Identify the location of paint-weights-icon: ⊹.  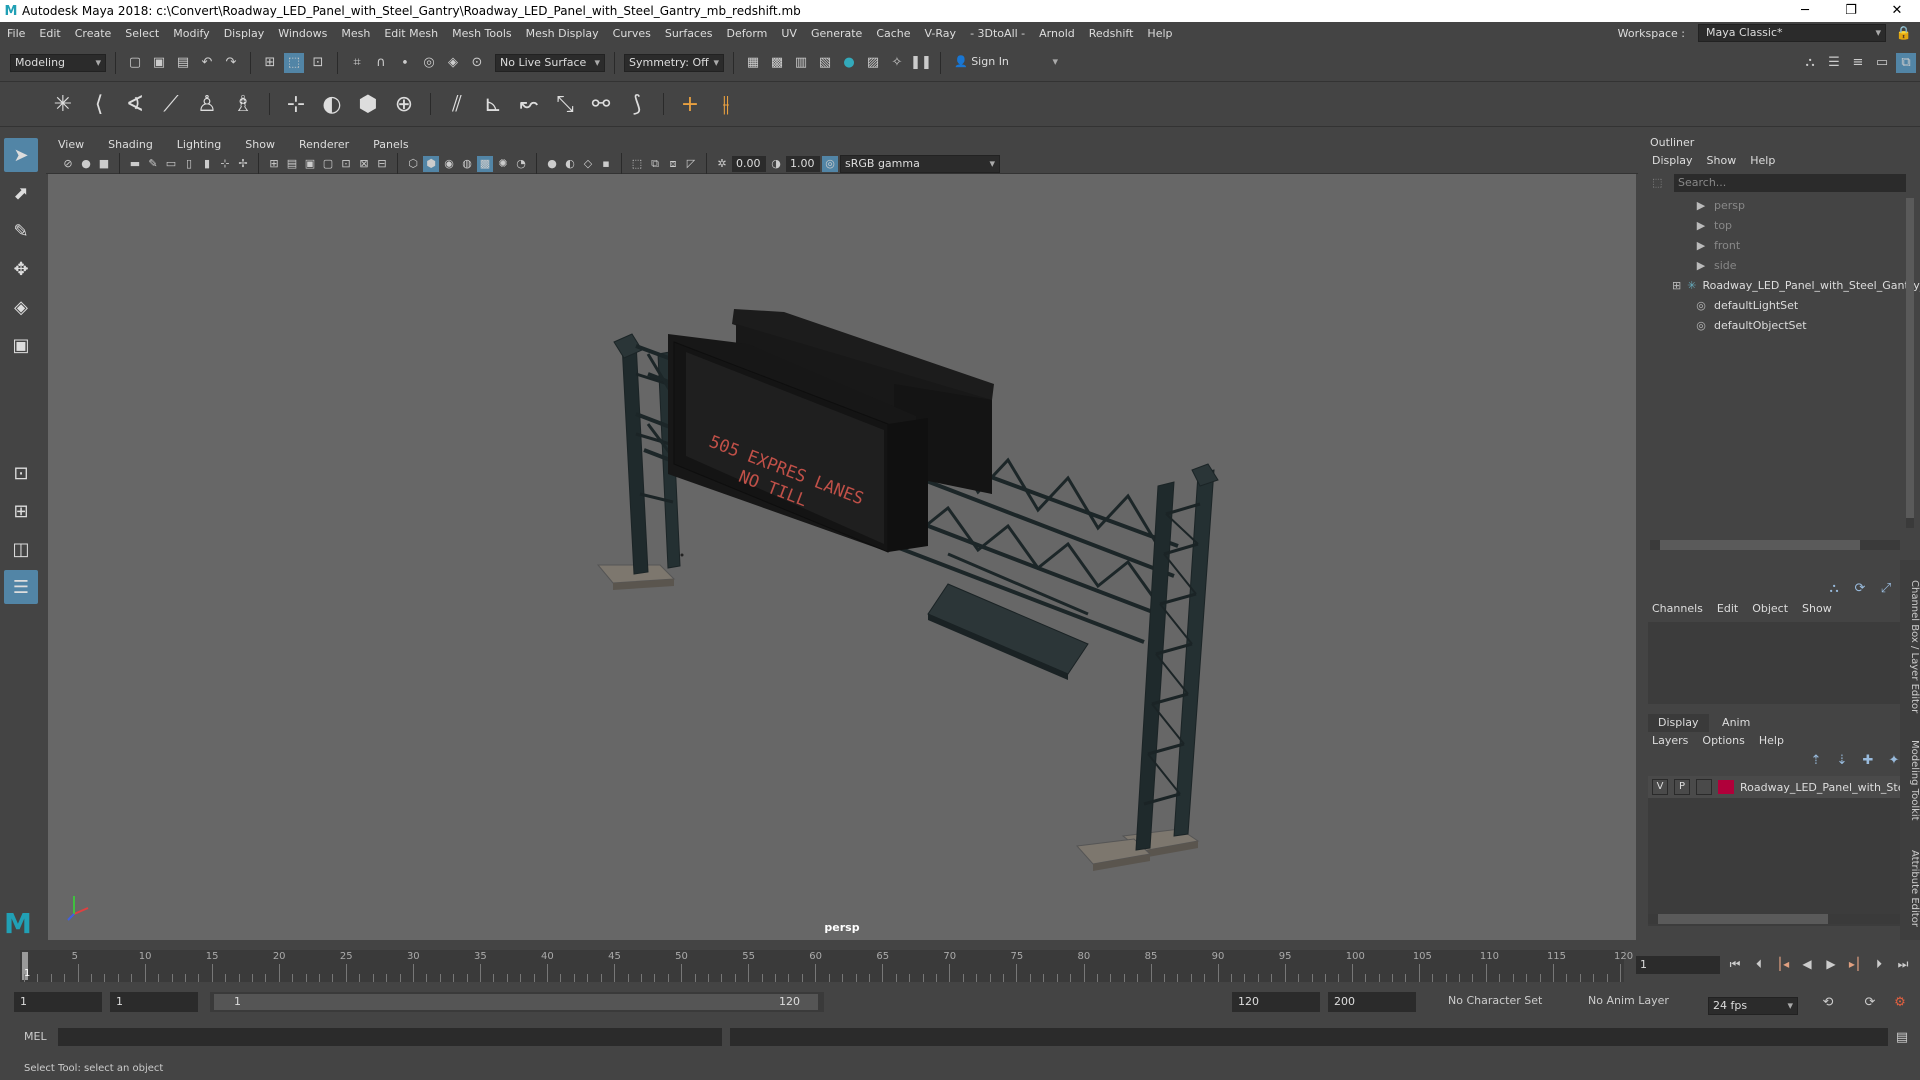
(296, 104).